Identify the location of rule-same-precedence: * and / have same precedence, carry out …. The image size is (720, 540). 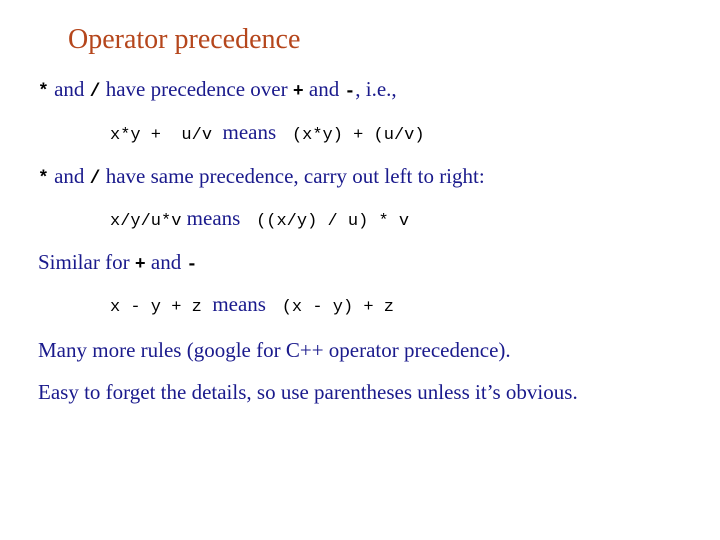
(261, 176).